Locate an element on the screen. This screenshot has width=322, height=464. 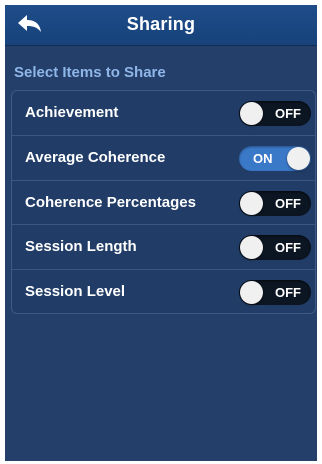
list-item-coherence-percentages: Coherence Percentages OFF is located at coordinates (163, 203).